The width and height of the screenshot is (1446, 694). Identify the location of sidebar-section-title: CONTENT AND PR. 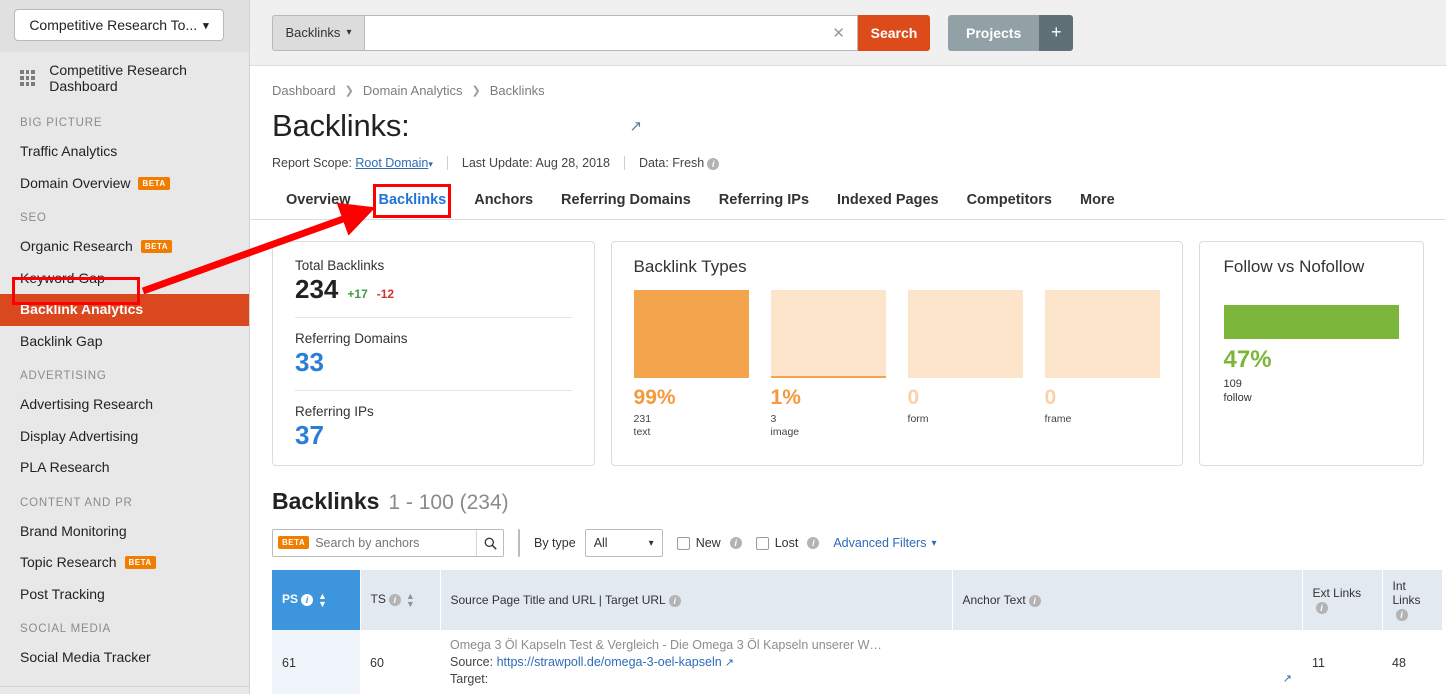
(76, 502).